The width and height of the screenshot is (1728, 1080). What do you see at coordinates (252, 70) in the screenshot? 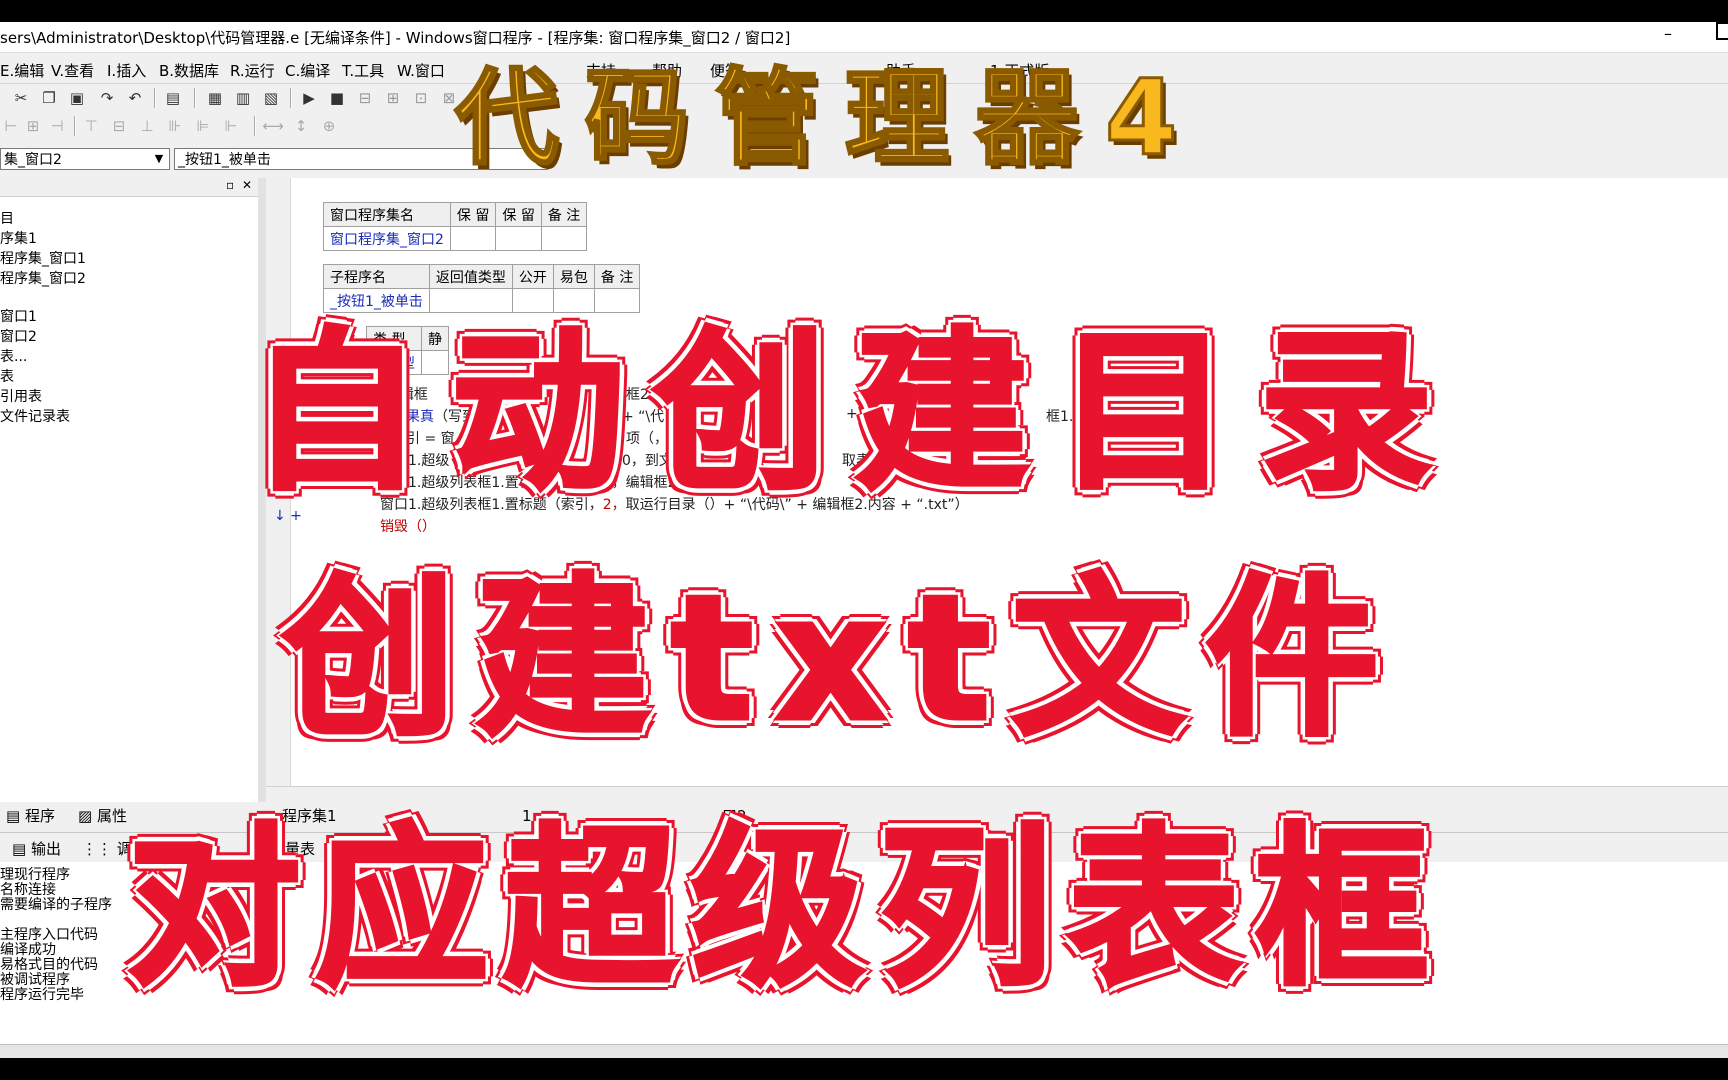
I see `menu-run: R.运行` at bounding box center [252, 70].